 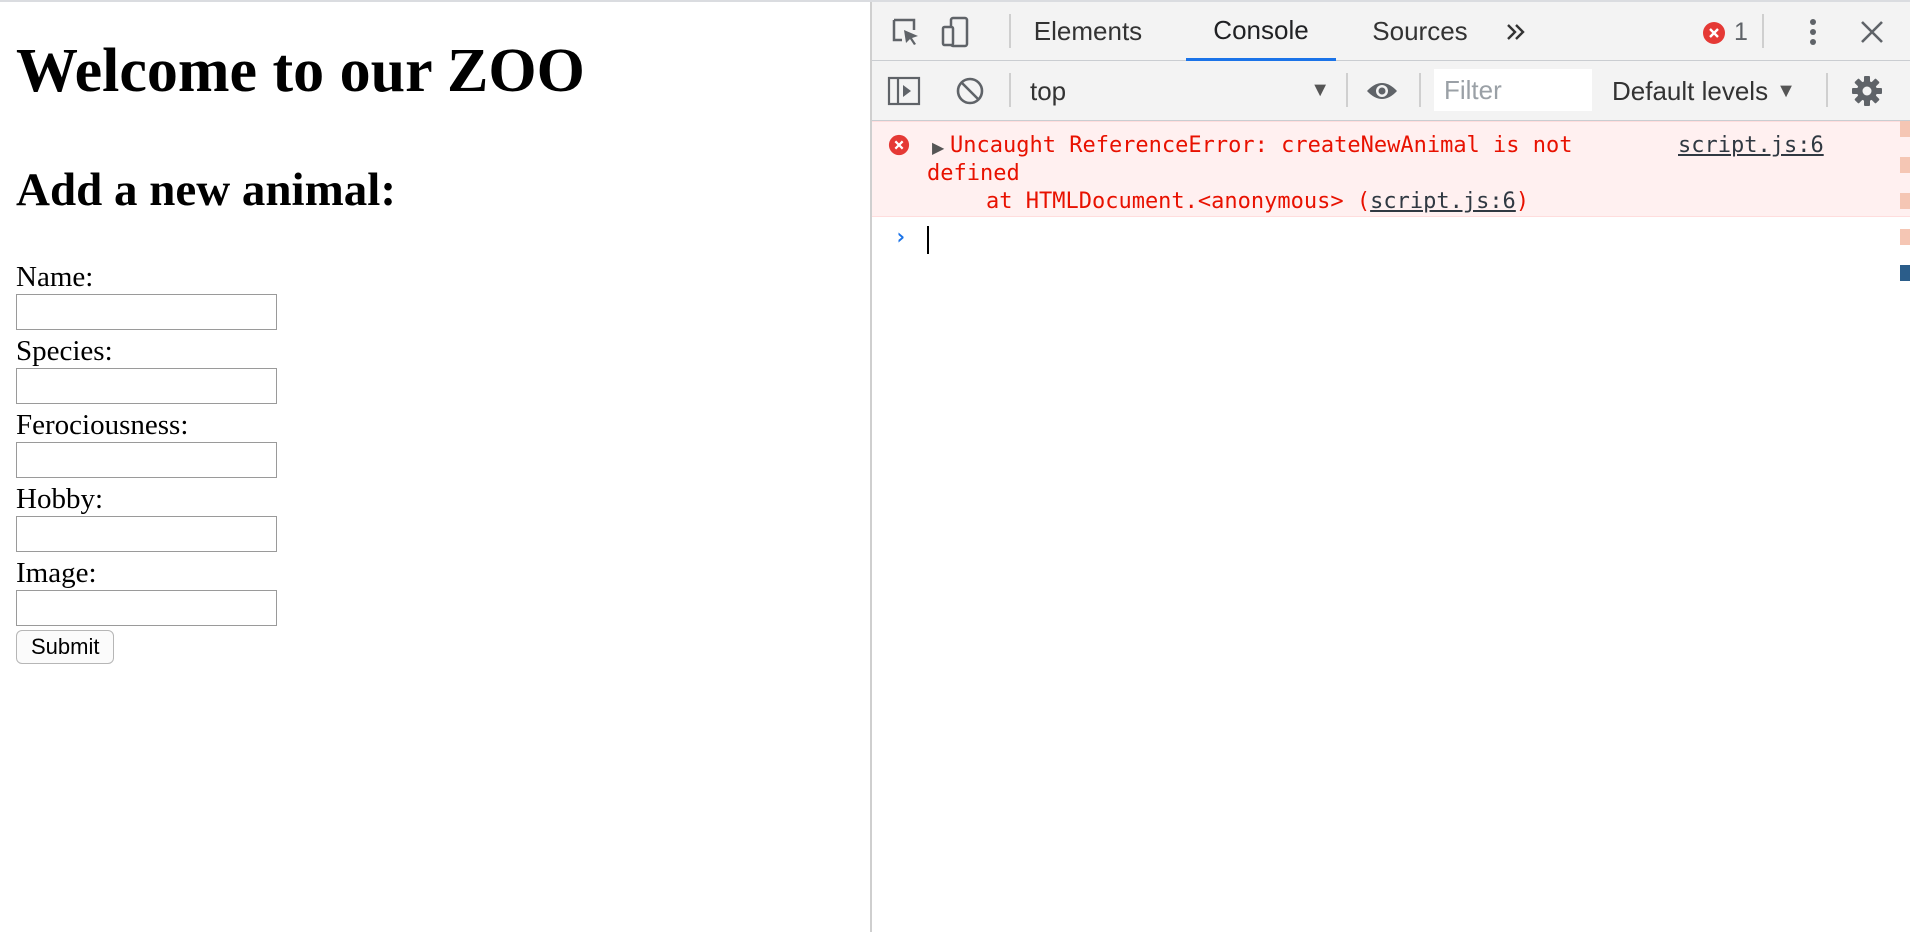 I want to click on inspect-element-icon, so click(x=906, y=32).